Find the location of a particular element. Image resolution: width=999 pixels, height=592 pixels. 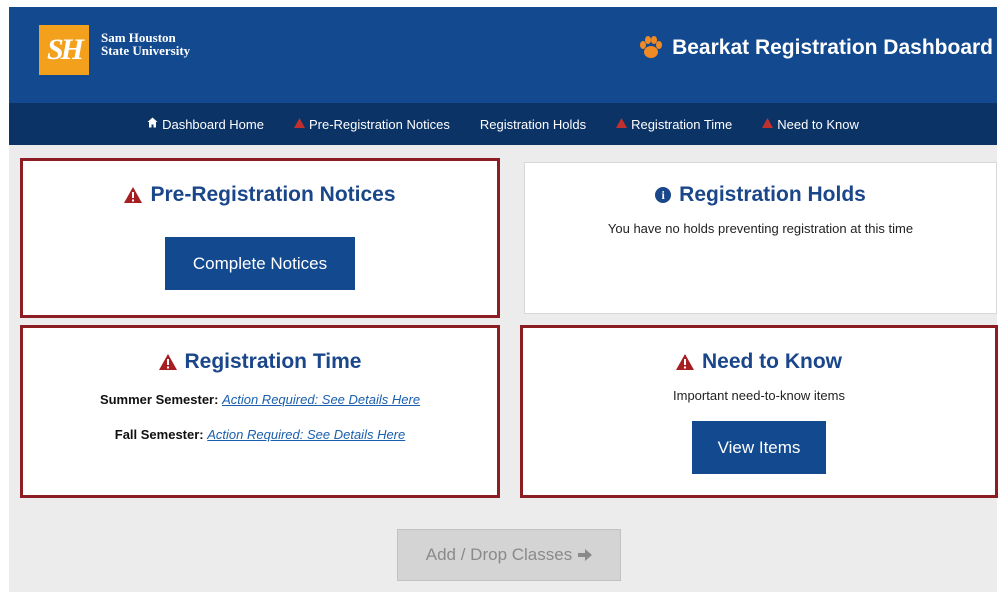

card-title: i Registration Holds is located at coordinates (760, 195).